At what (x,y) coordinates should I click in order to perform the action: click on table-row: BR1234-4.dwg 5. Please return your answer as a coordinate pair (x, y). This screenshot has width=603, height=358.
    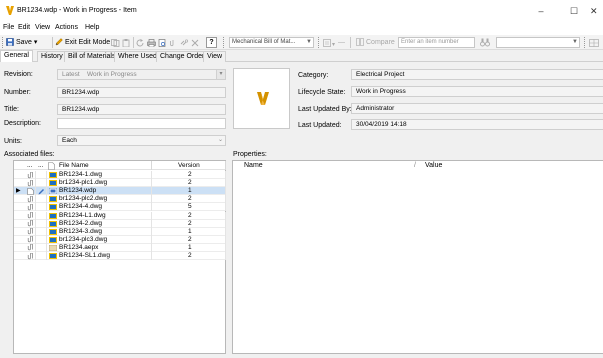
    Looking at the image, I should click on (120, 207).